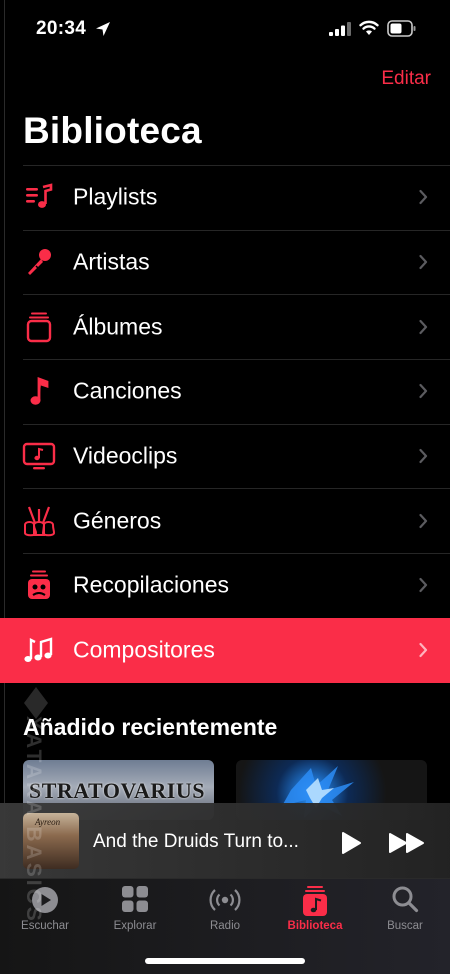  I want to click on fast-forward-icon, so click(408, 843).